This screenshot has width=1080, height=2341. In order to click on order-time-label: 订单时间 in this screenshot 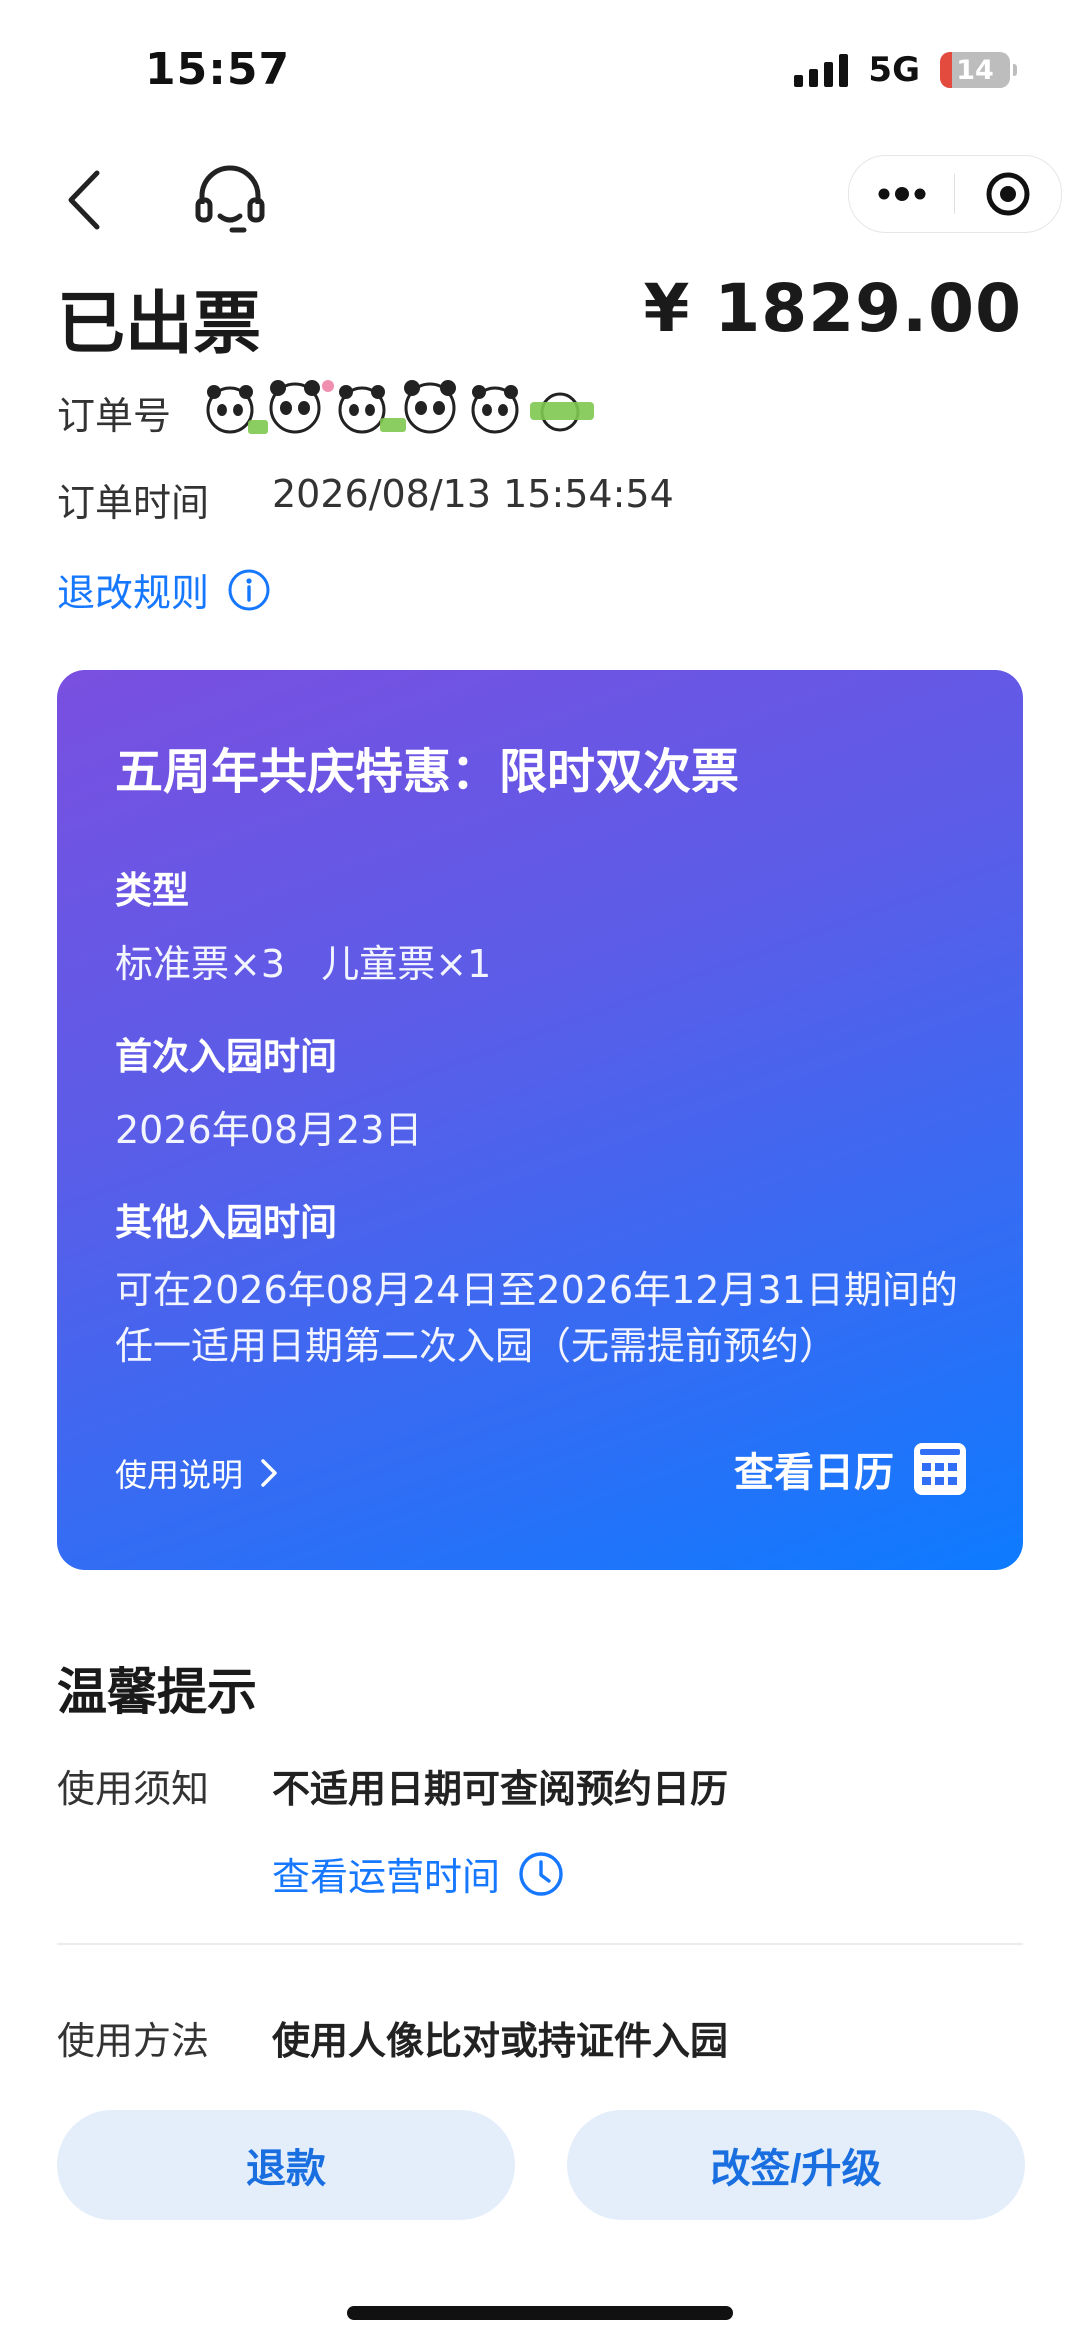, I will do `click(133, 503)`.